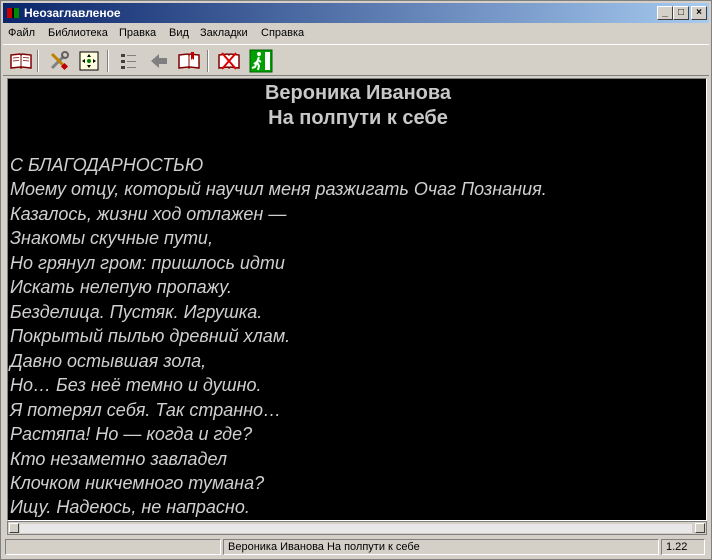 The width and height of the screenshot is (712, 560). I want to click on settings-button, so click(59, 61).